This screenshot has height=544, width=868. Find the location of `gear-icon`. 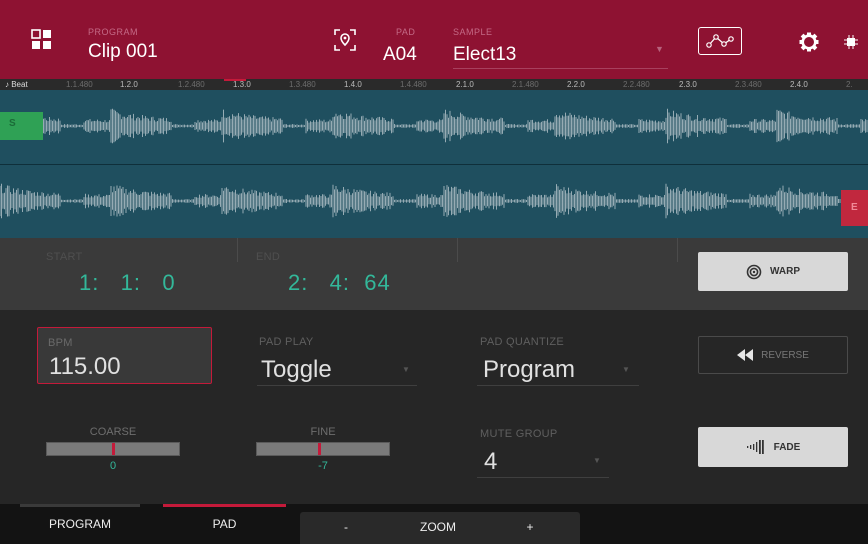

gear-icon is located at coordinates (809, 42).